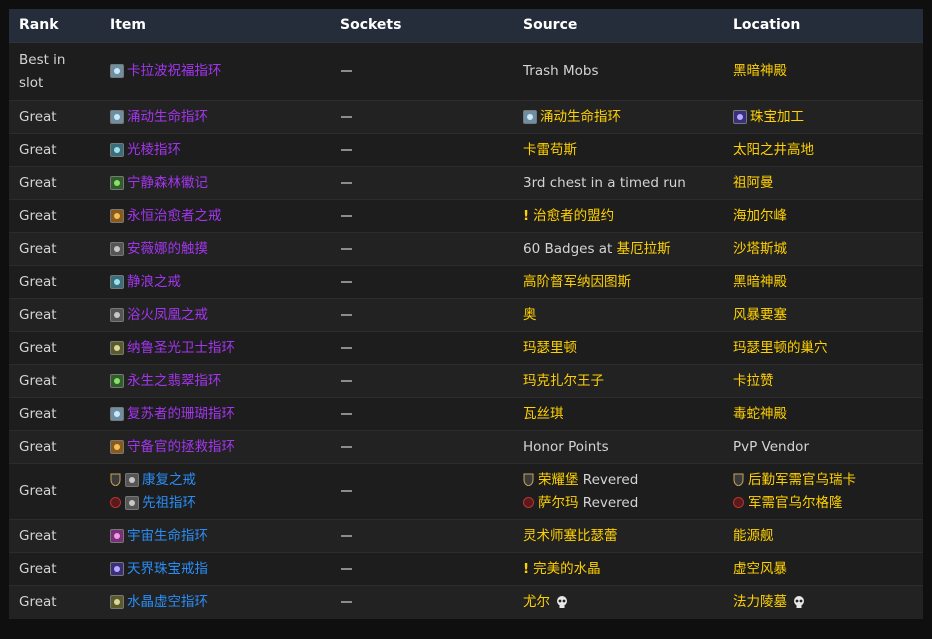 This screenshot has width=932, height=639. I want to click on location-link: 卡拉赞, so click(753, 381).